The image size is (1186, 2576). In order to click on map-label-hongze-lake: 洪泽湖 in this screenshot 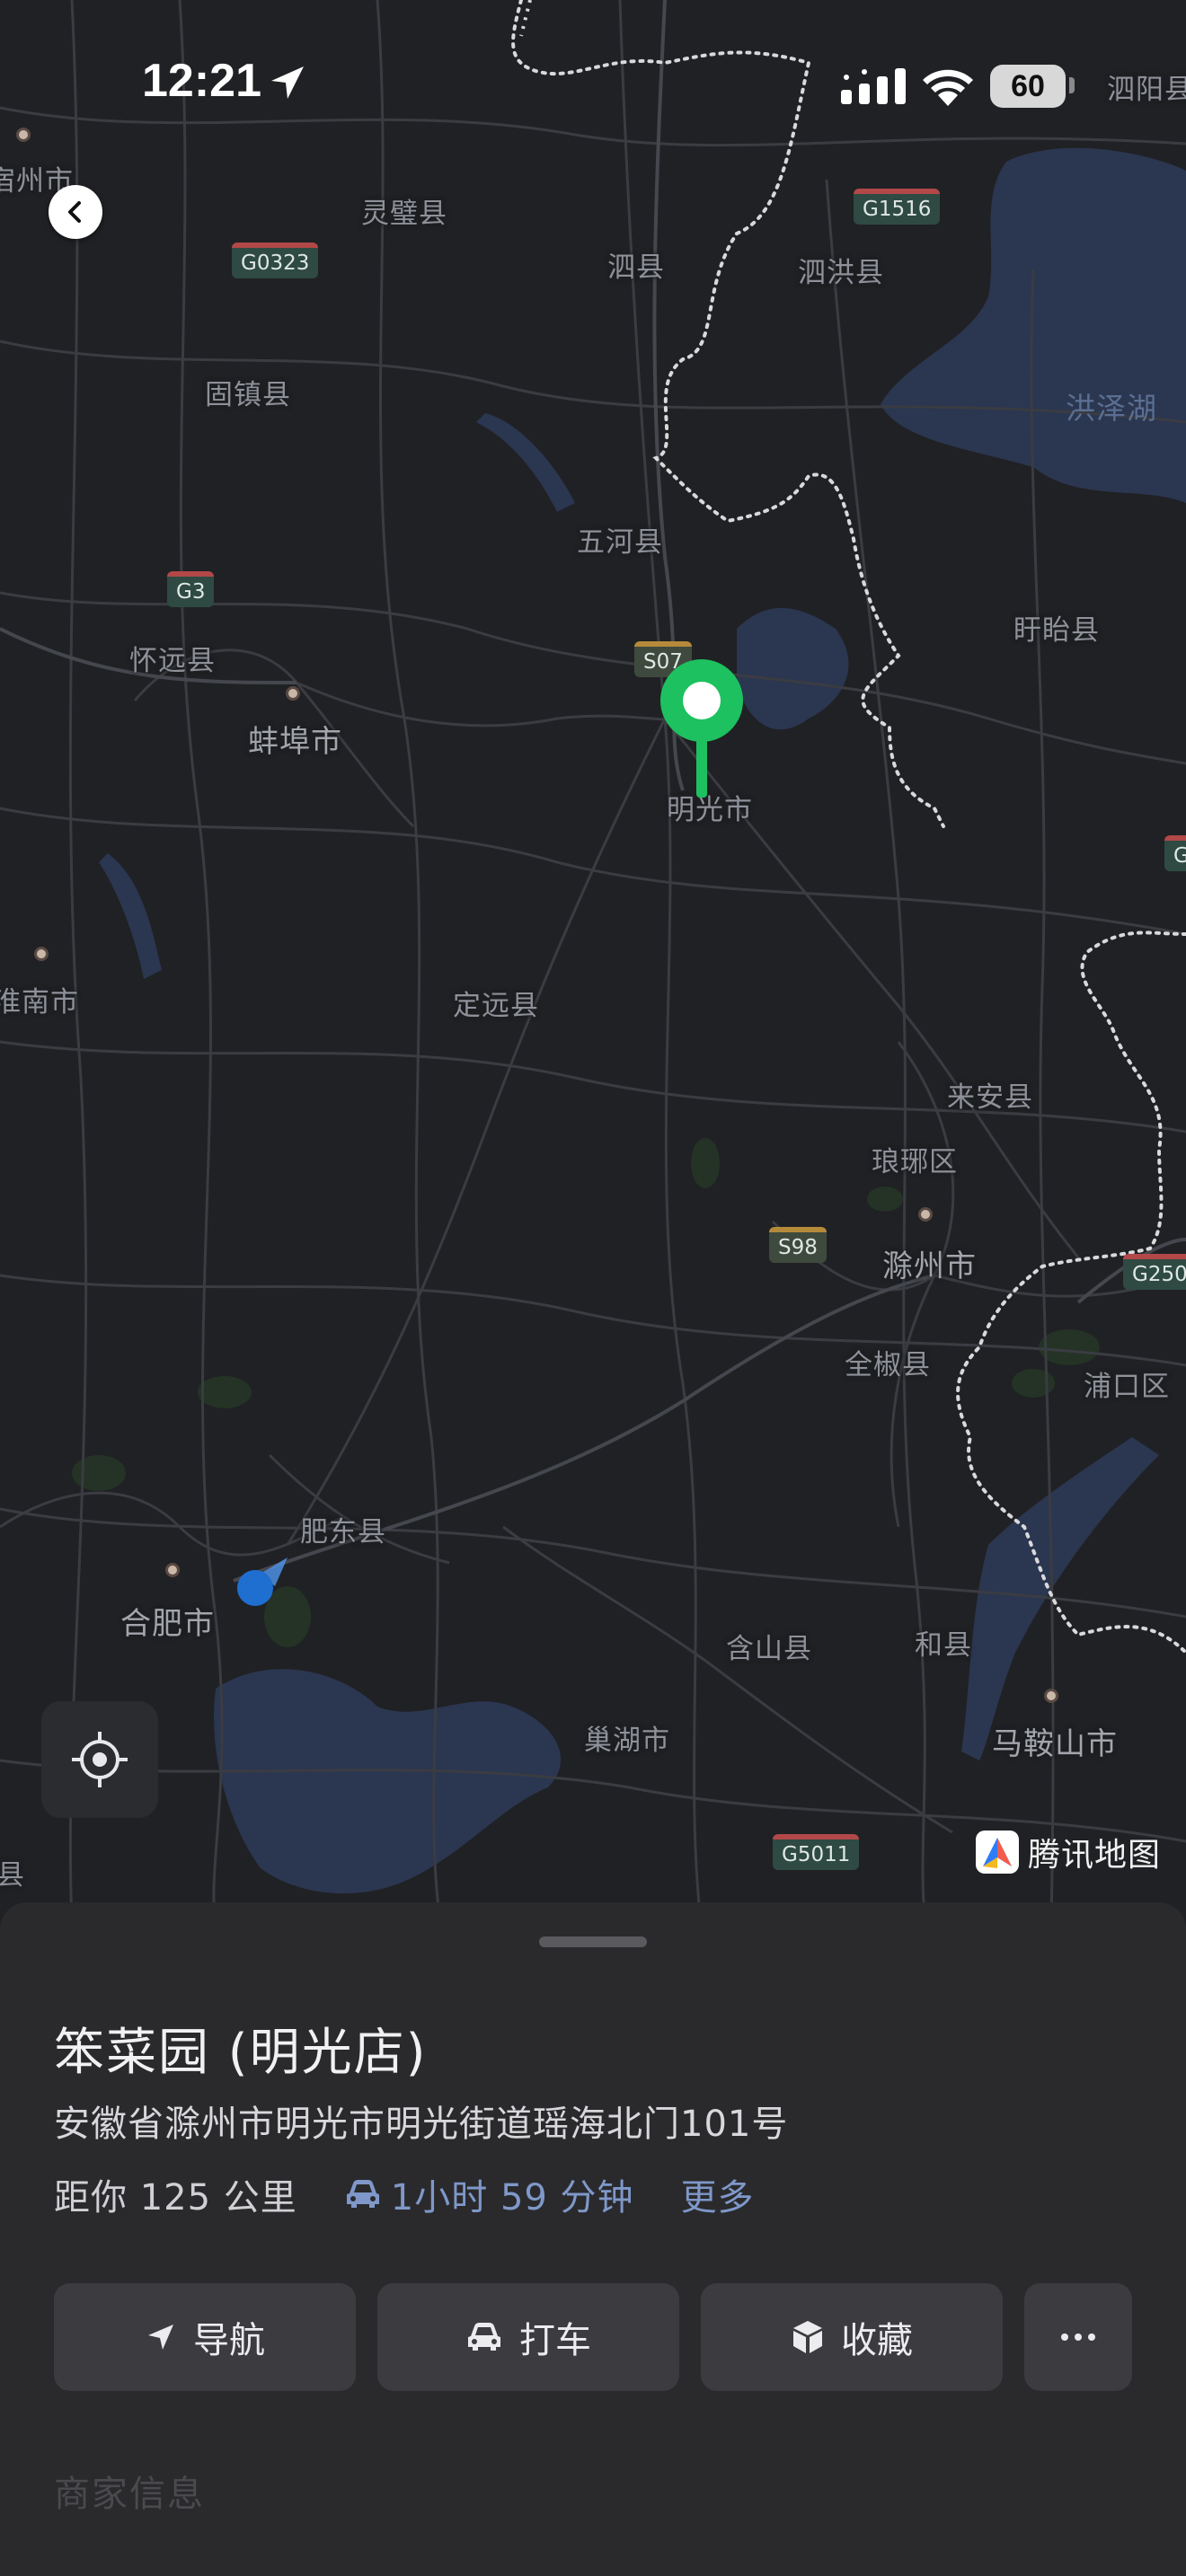, I will do `click(1111, 406)`.